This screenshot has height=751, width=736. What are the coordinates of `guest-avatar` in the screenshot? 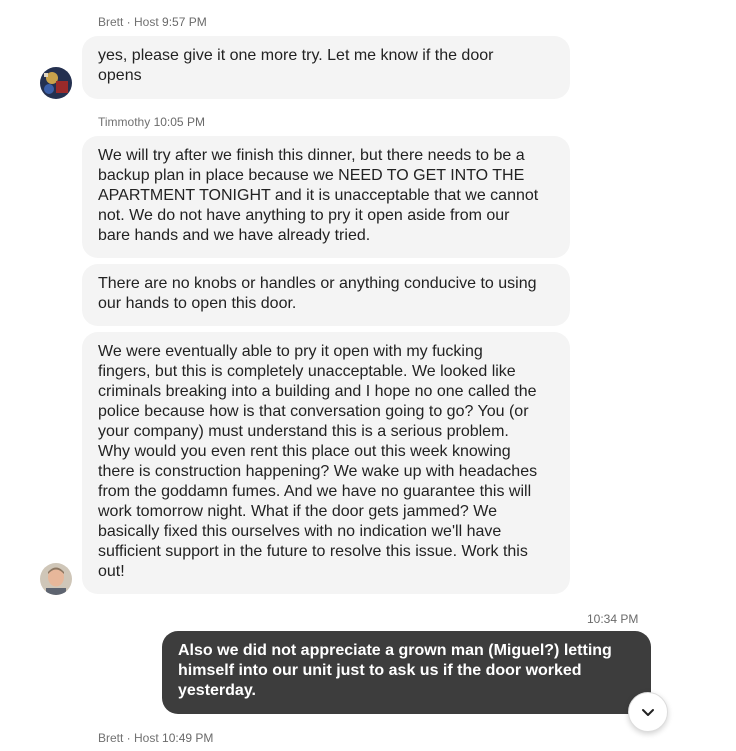 It's located at (56, 579).